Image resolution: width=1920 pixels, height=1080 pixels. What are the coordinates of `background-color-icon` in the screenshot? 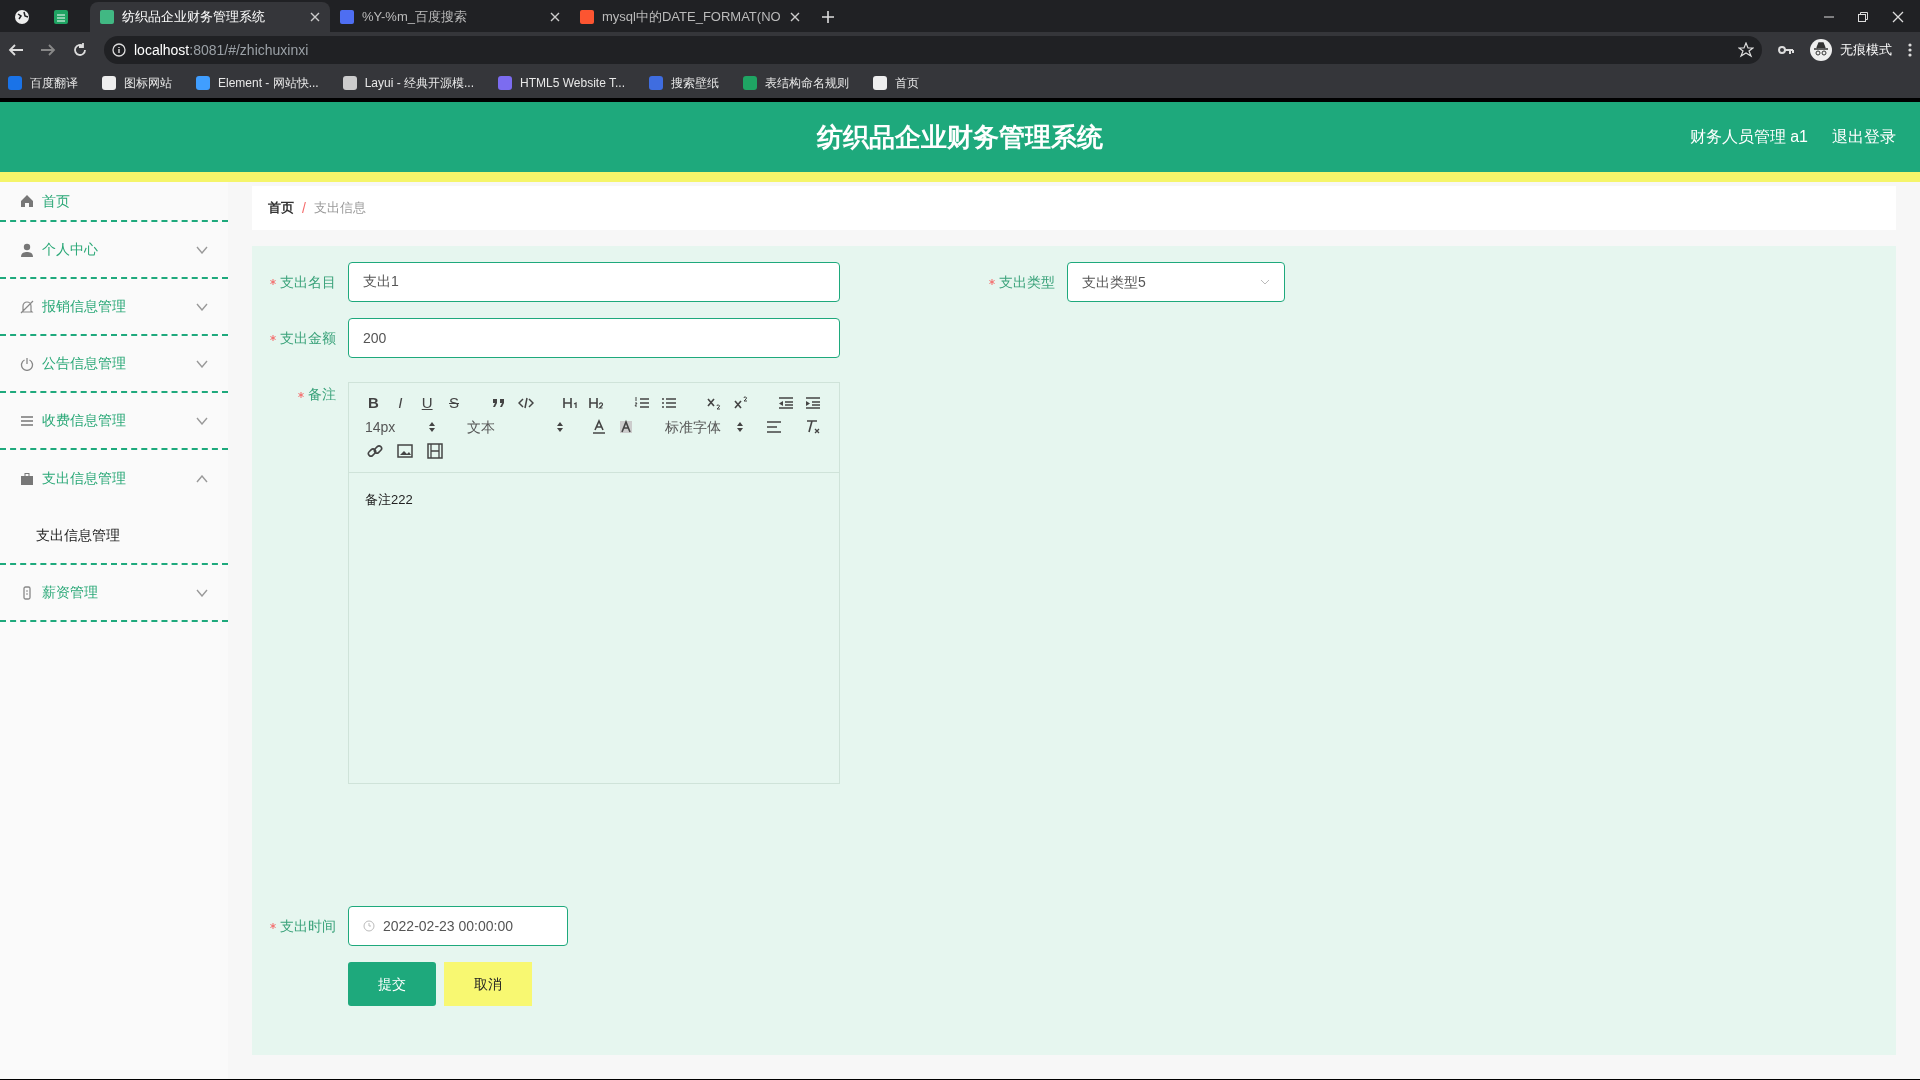 It's located at (626, 427).